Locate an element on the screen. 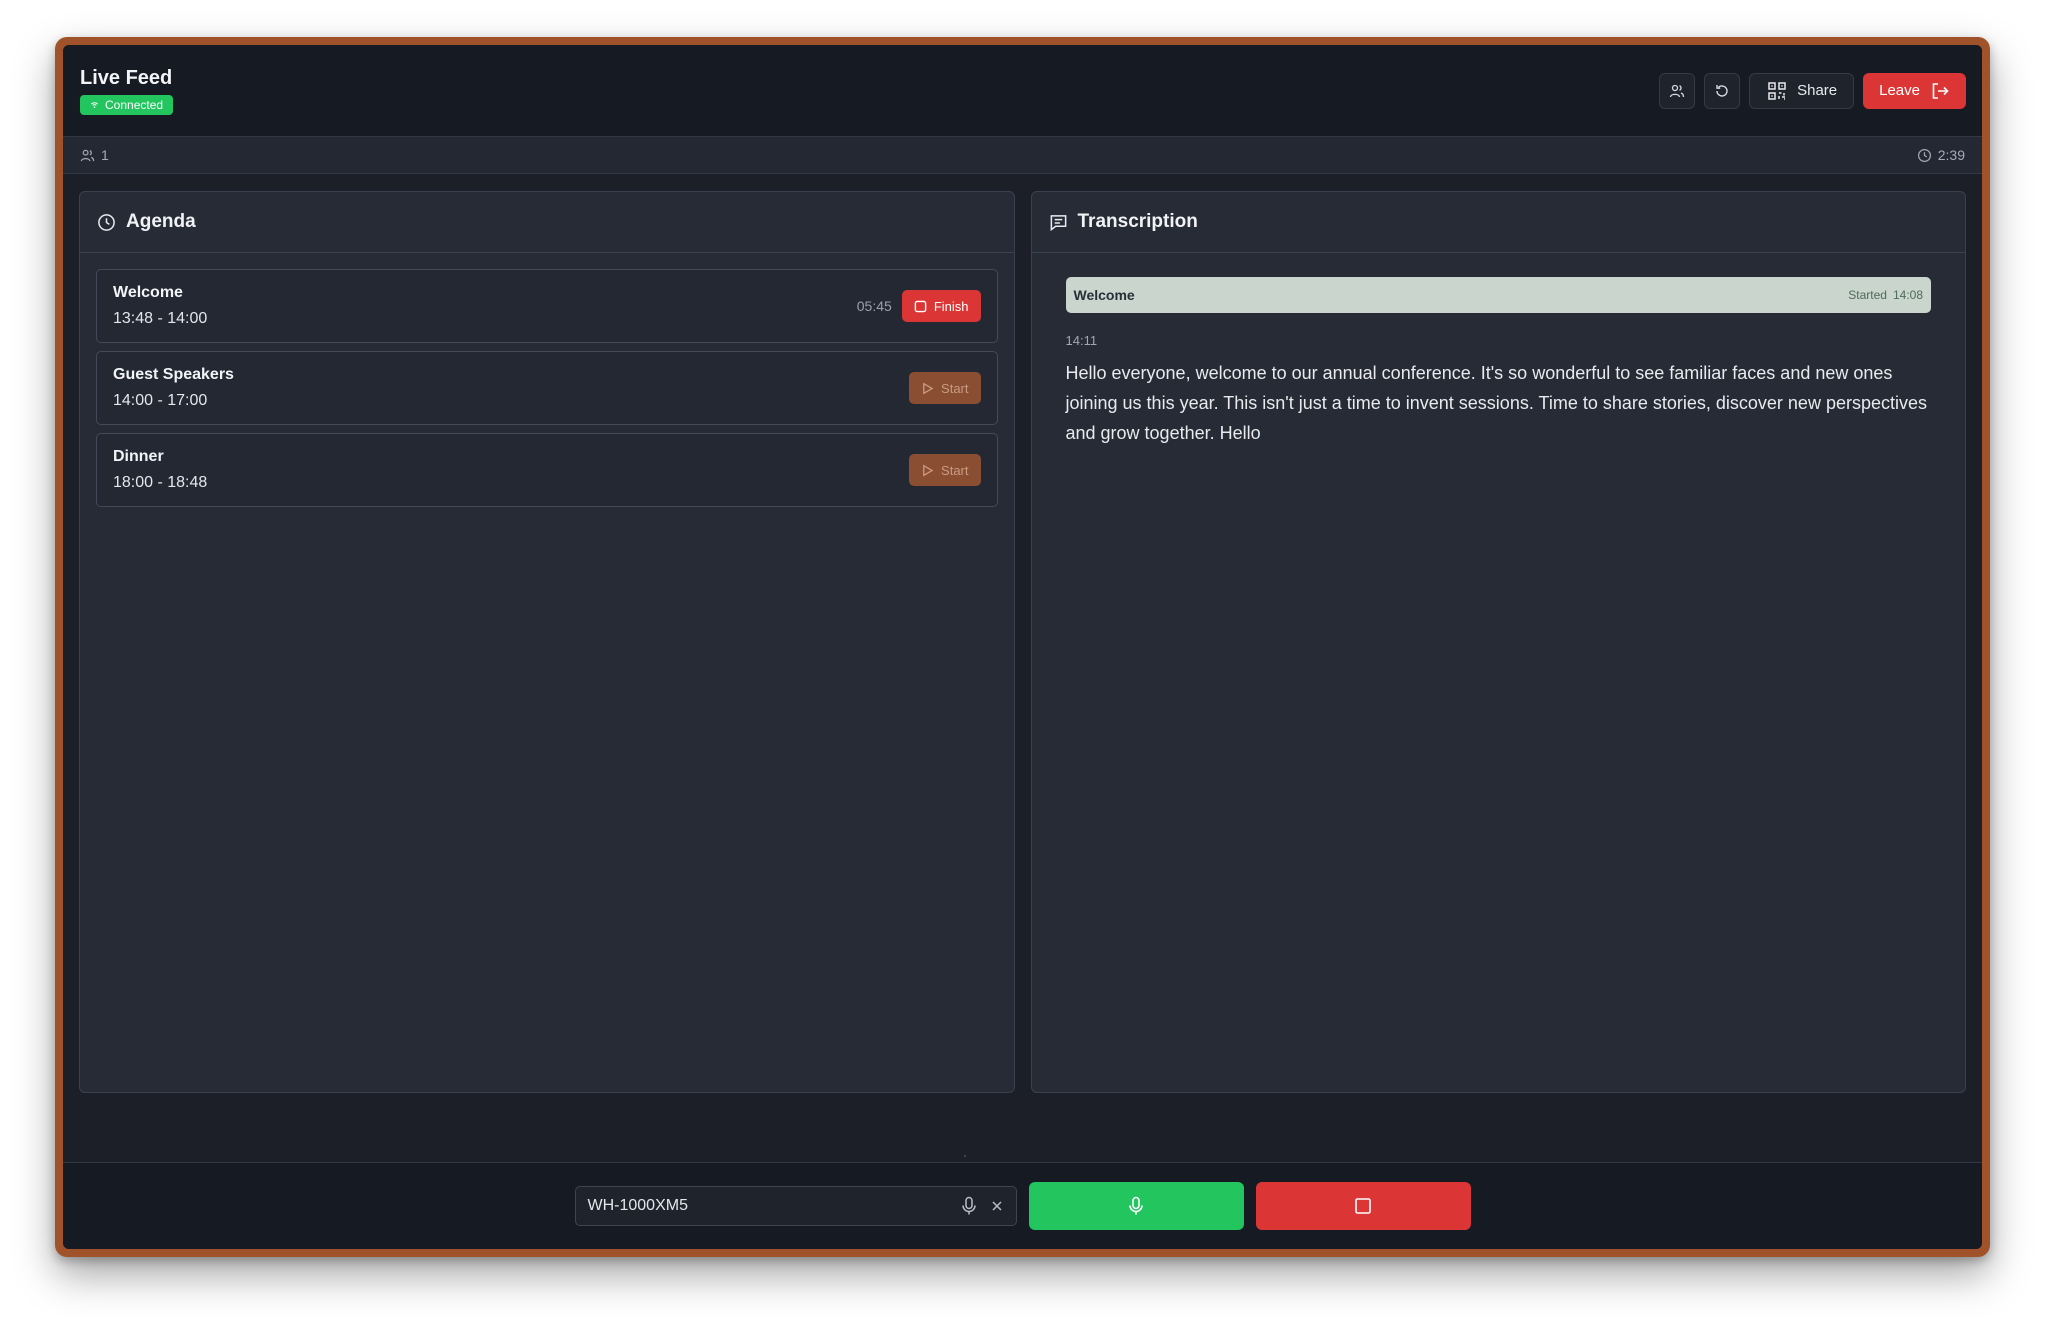 The image size is (2045, 1331). leave-button: Leave is located at coordinates (1914, 90).